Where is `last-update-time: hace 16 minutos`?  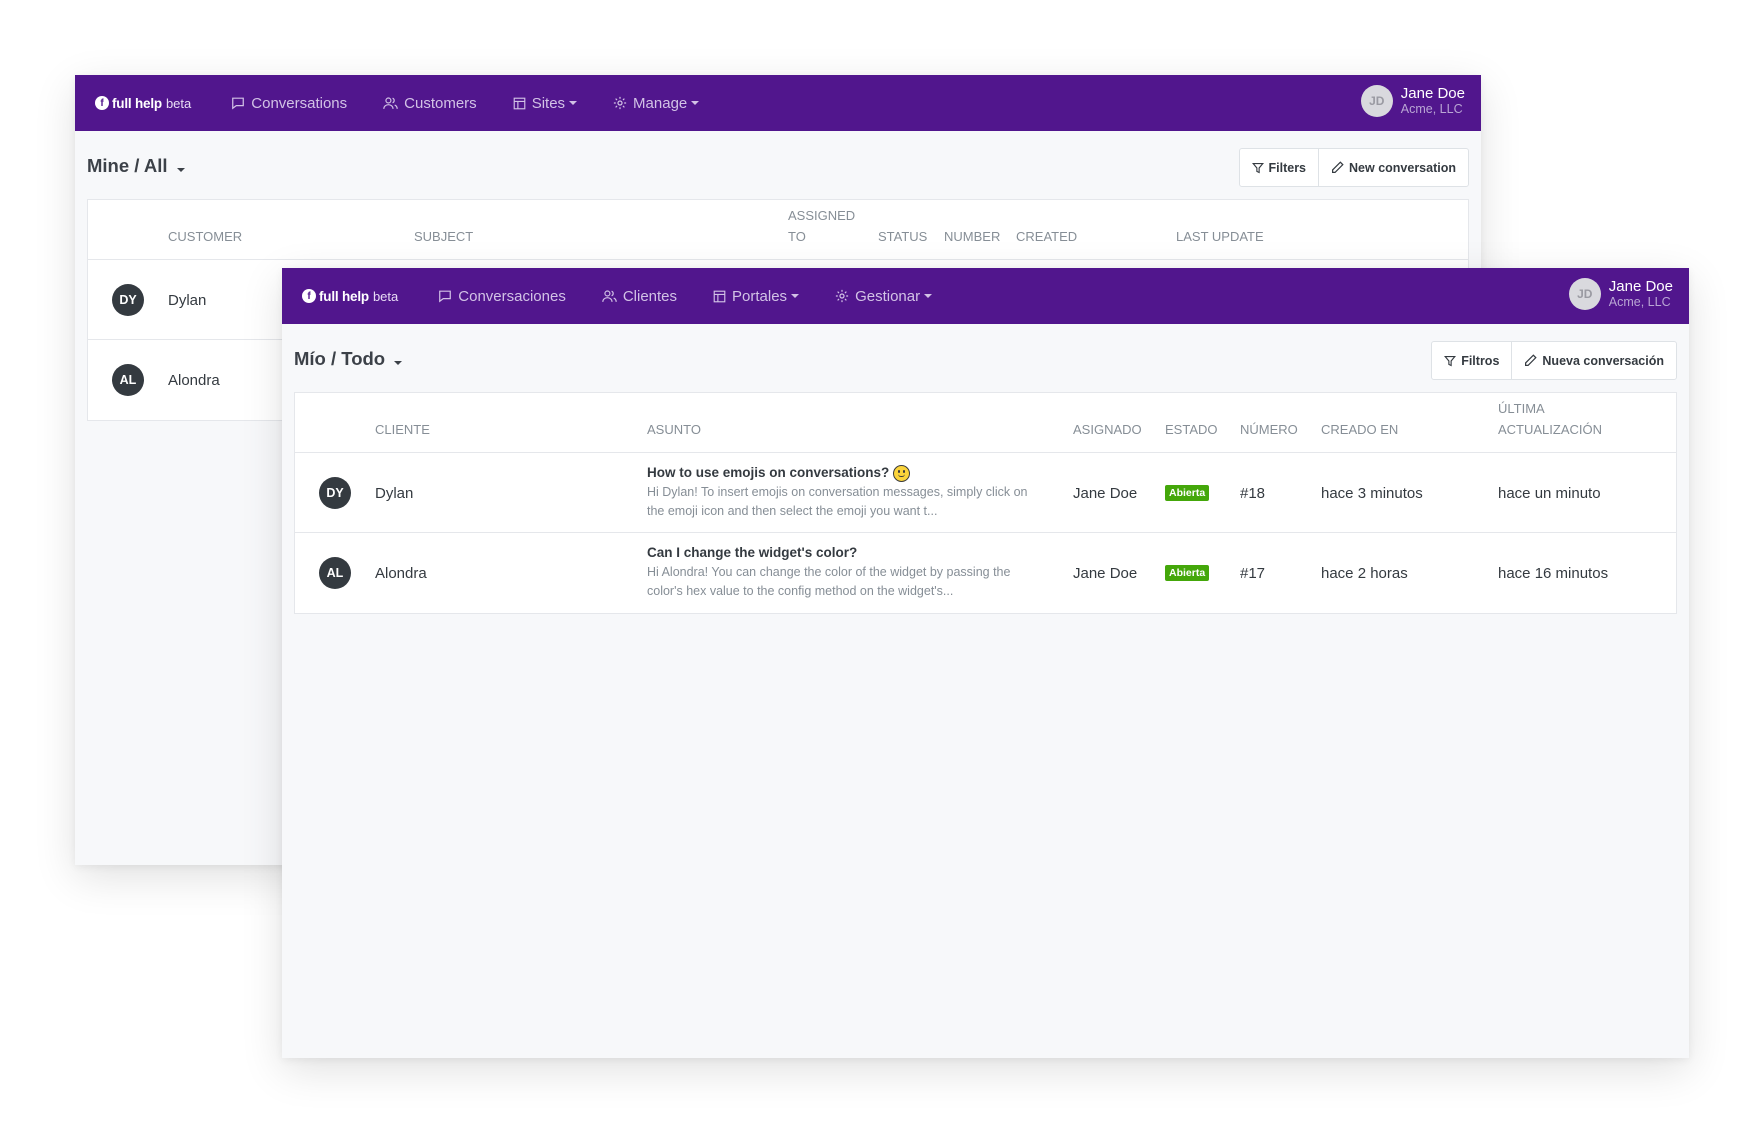
last-update-time: hace 16 minutos is located at coordinates (1553, 573).